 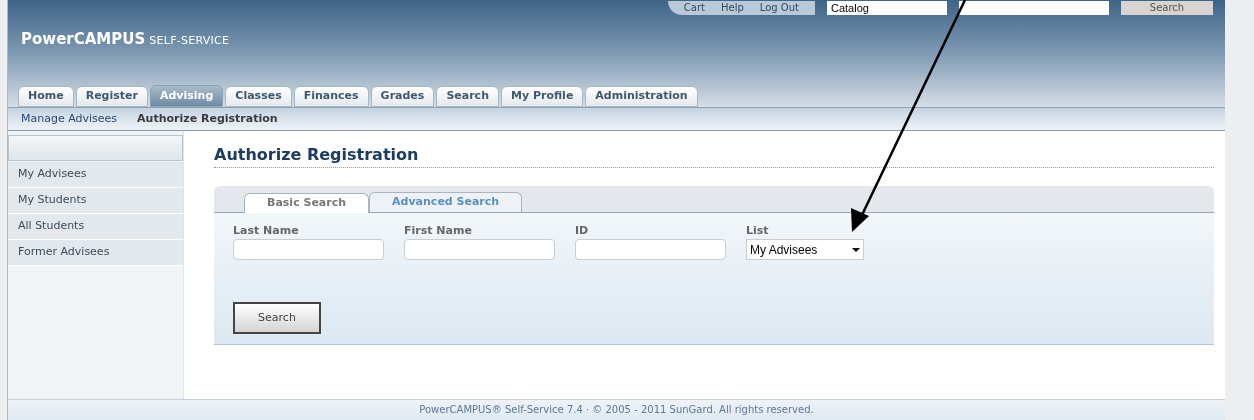 I want to click on sidebar-item: Former Advisees, so click(x=95, y=253).